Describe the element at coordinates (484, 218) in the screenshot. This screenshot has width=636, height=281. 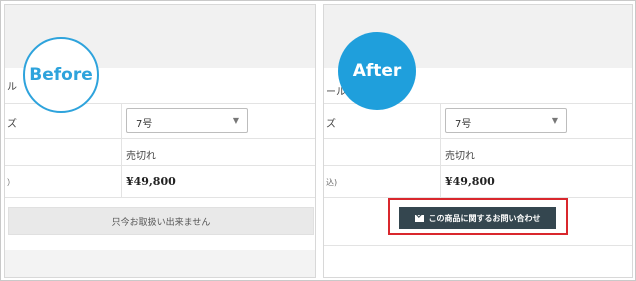
I see `contact-button-label: この商品に関するお問い合わせ` at that location.